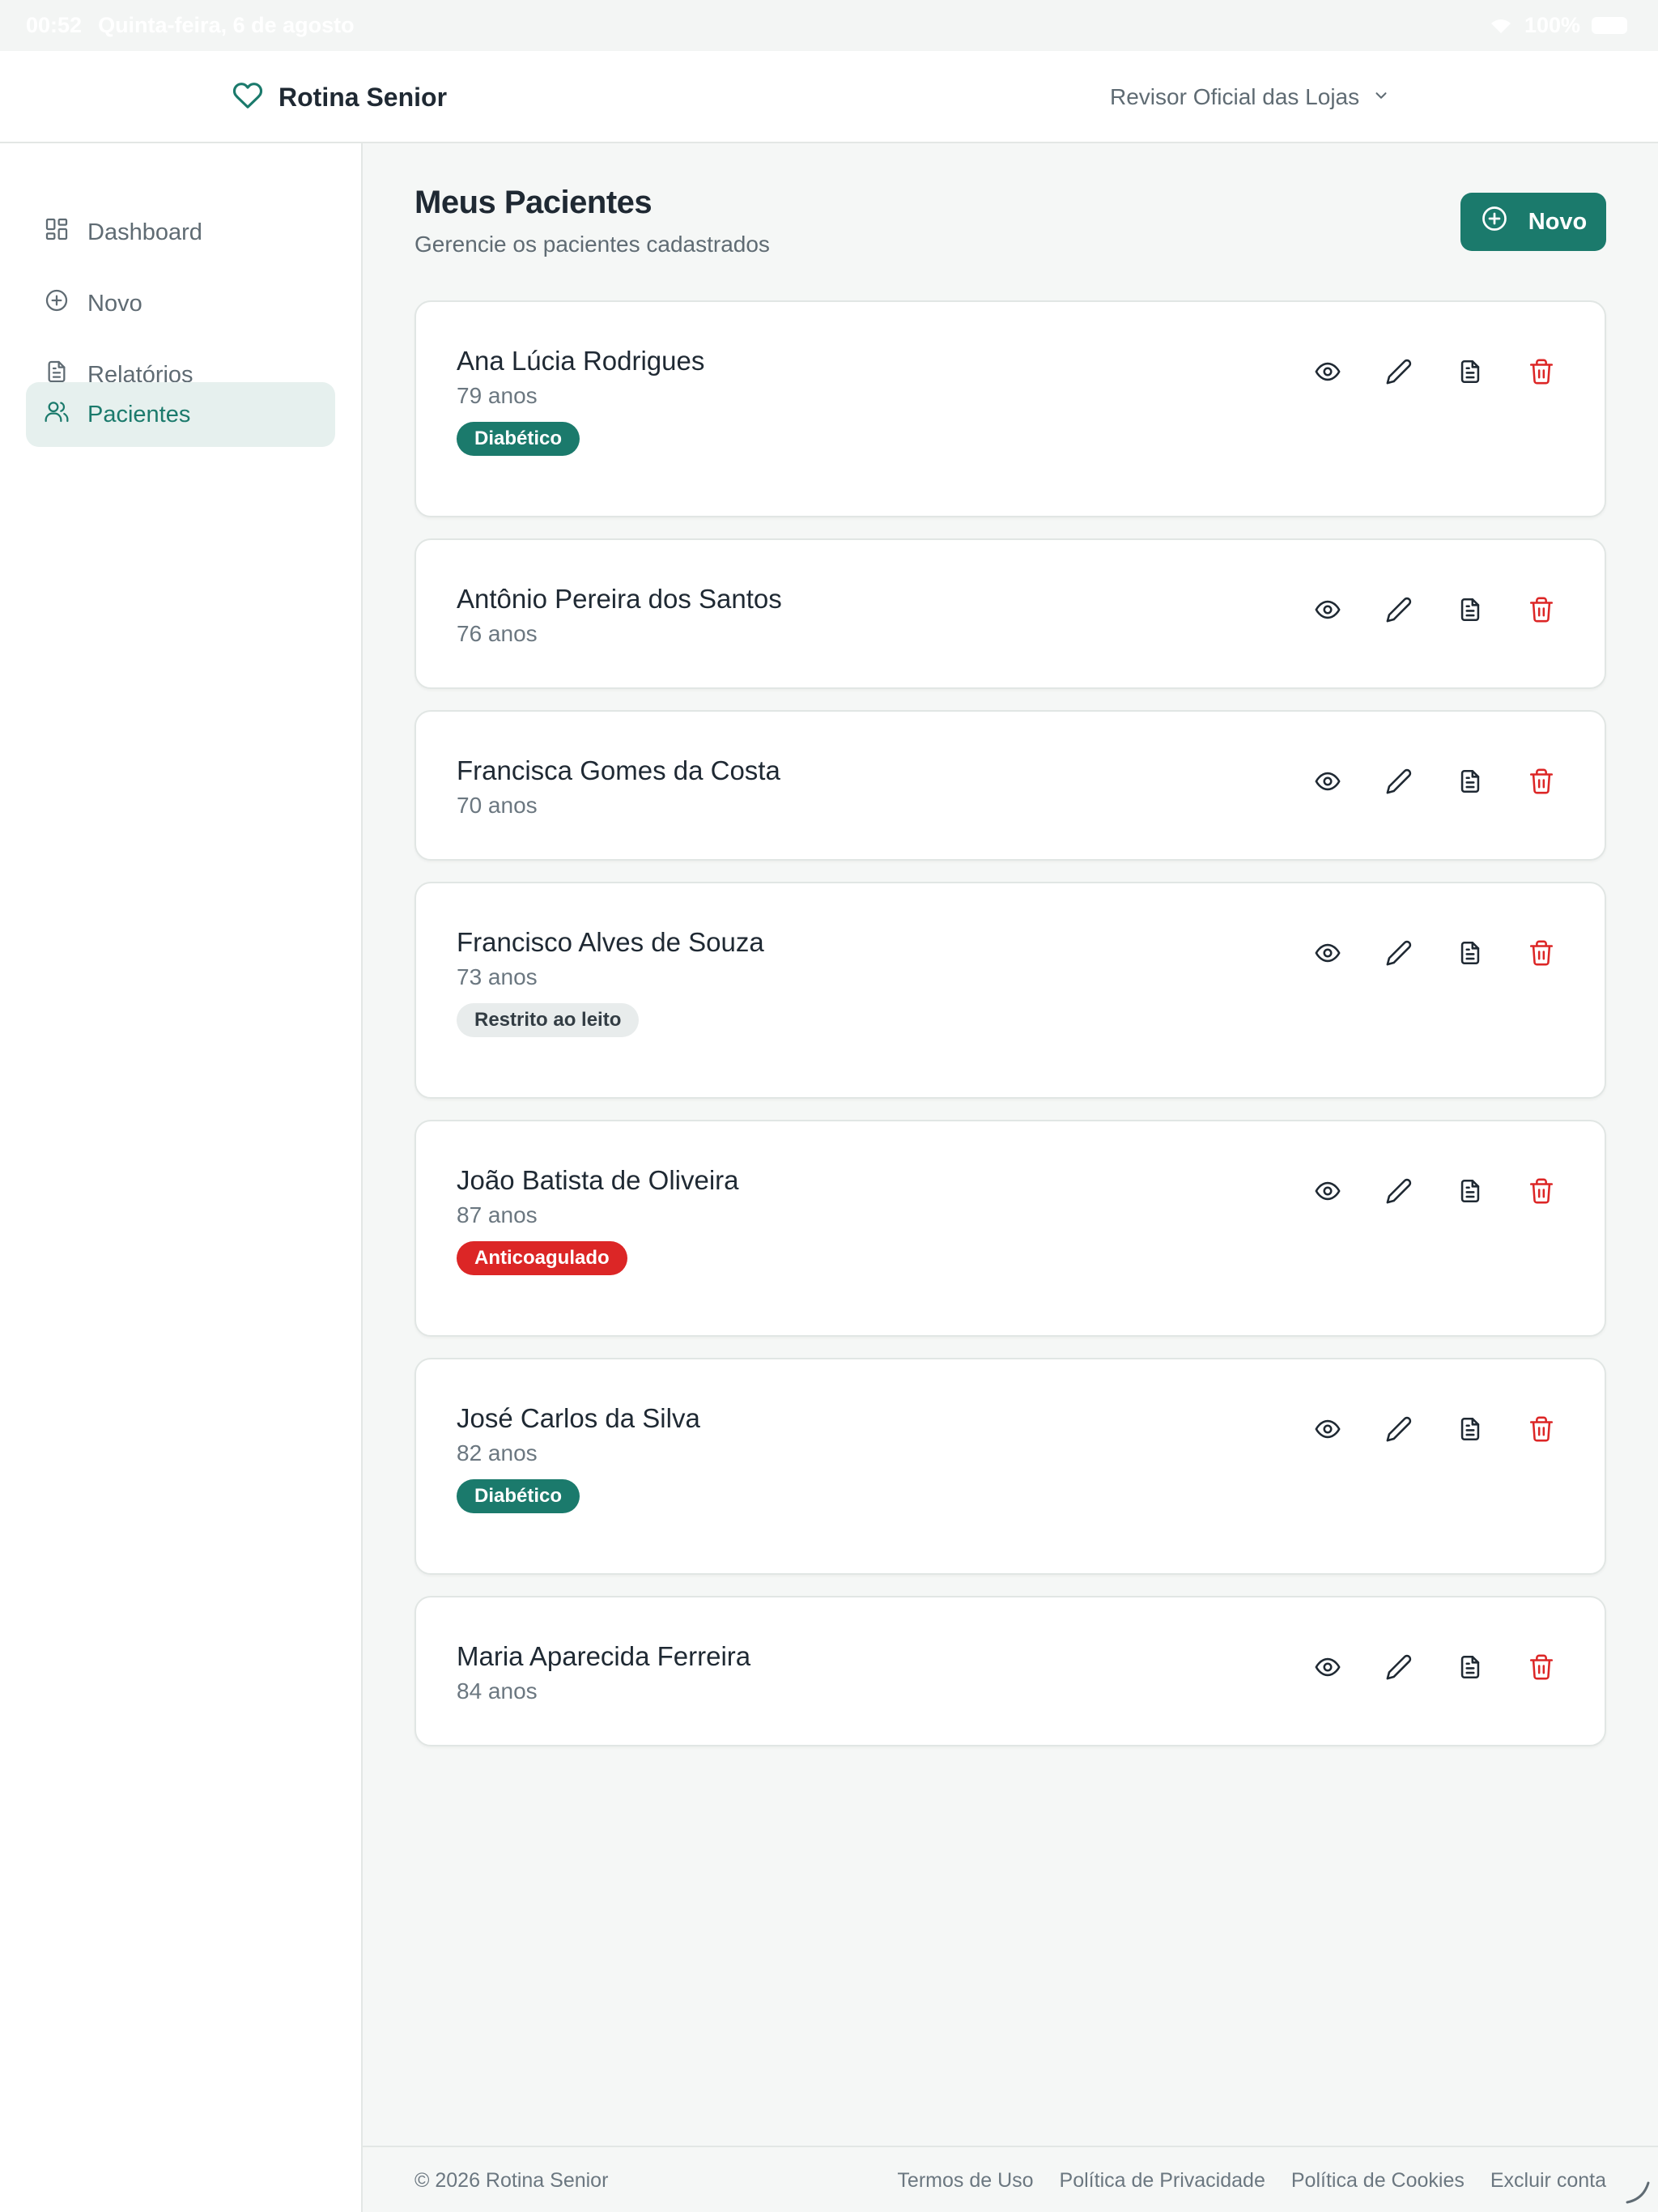 This screenshot has height=2212, width=1658. I want to click on patient-age: 79 anos, so click(497, 396).